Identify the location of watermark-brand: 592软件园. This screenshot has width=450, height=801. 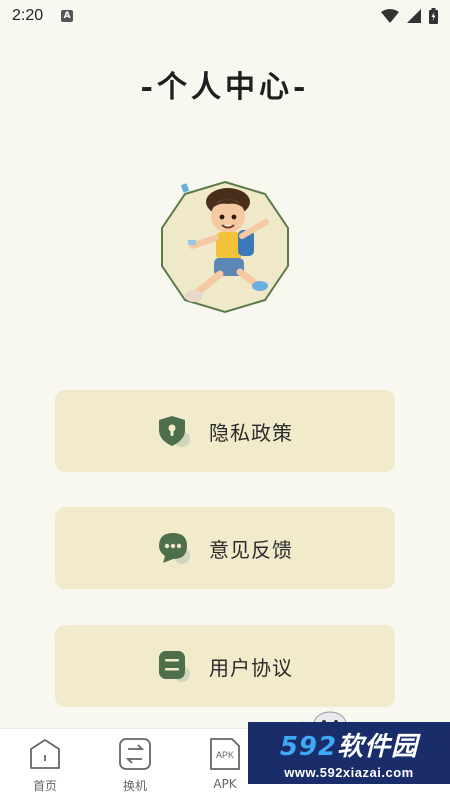
(349, 744).